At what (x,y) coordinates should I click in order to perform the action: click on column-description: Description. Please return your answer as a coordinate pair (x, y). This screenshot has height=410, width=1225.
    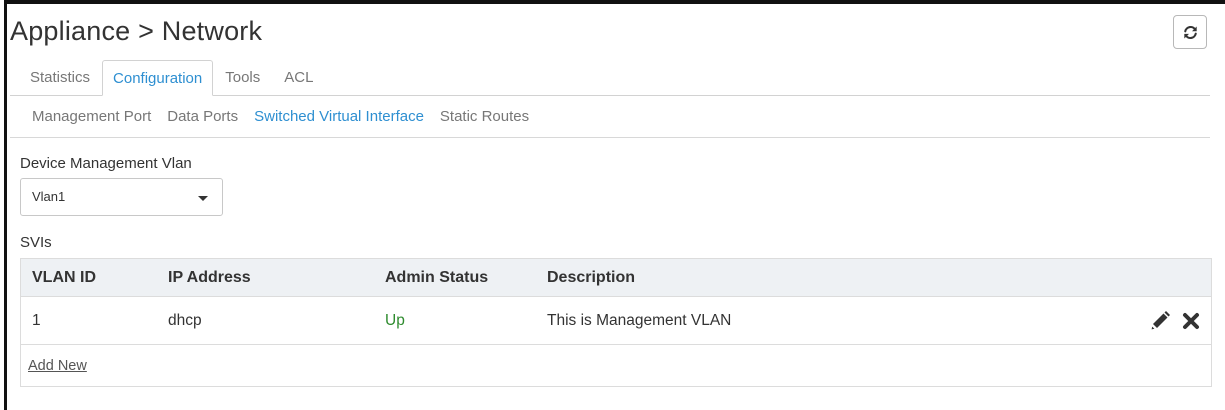
    Looking at the image, I should click on (591, 277).